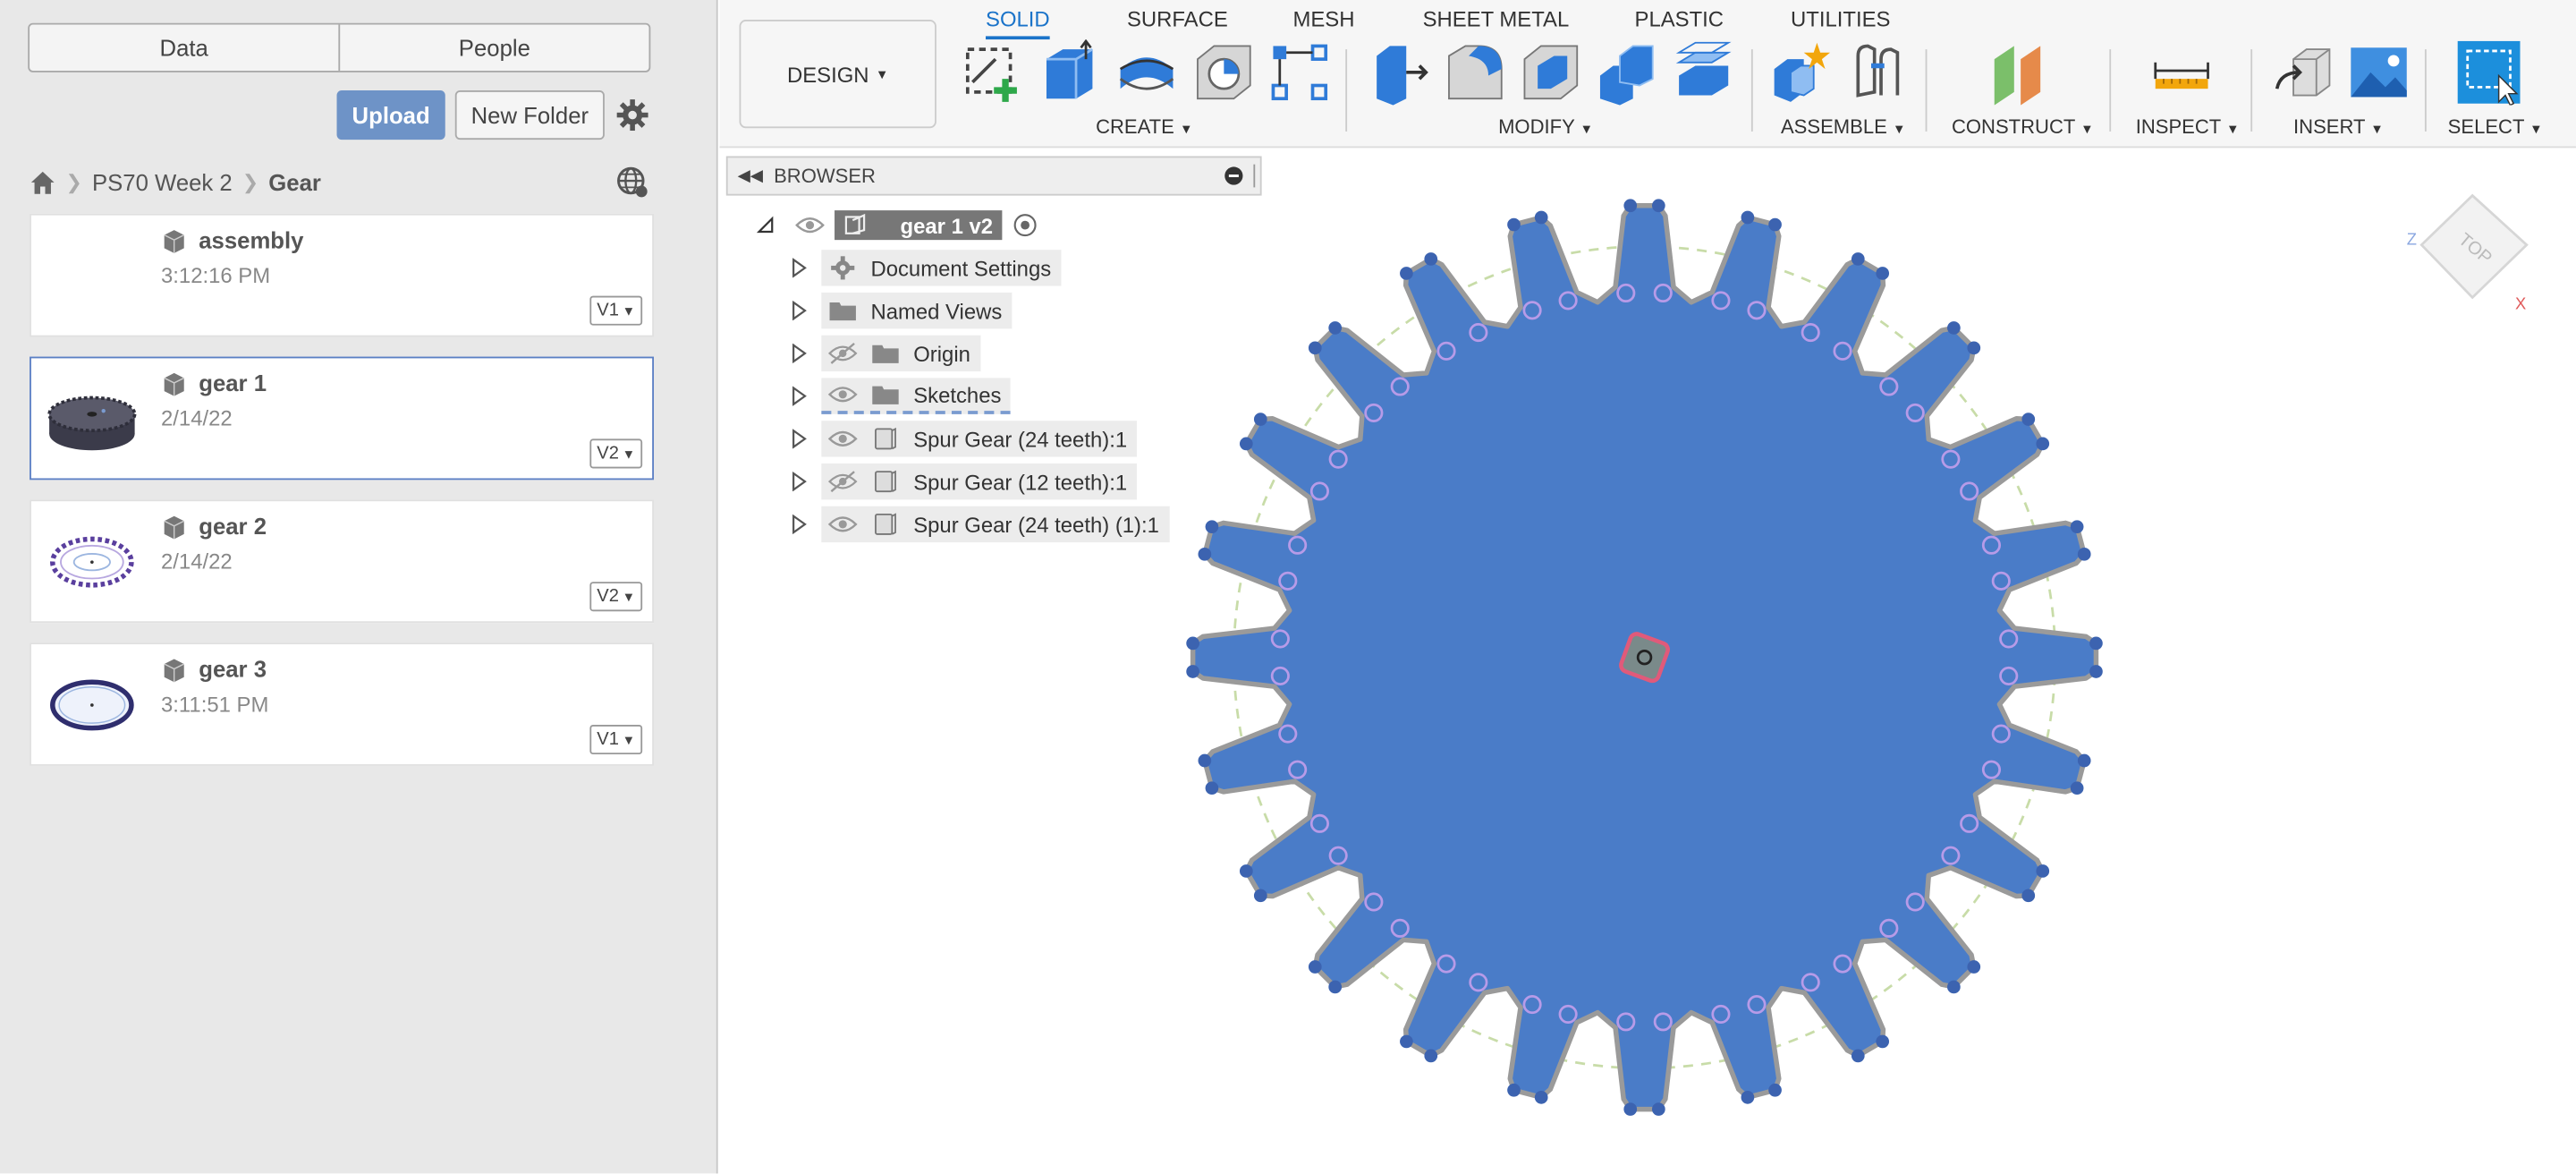 This screenshot has width=2576, height=1174. I want to click on shell-icon, so click(1550, 72).